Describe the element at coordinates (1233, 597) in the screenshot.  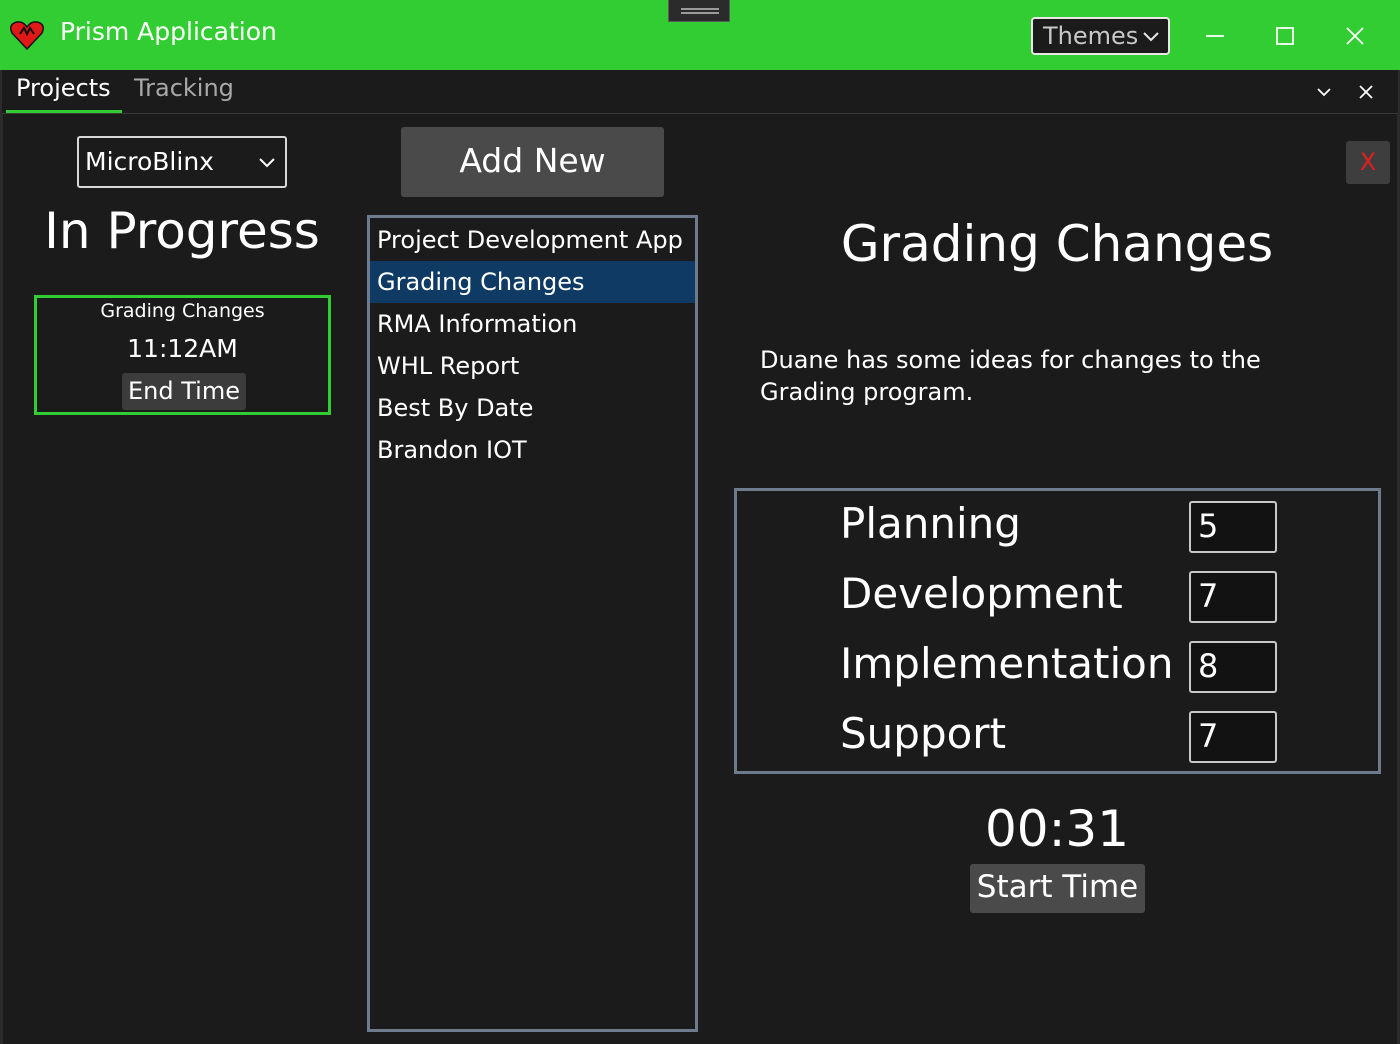
I see `development-input: 7` at that location.